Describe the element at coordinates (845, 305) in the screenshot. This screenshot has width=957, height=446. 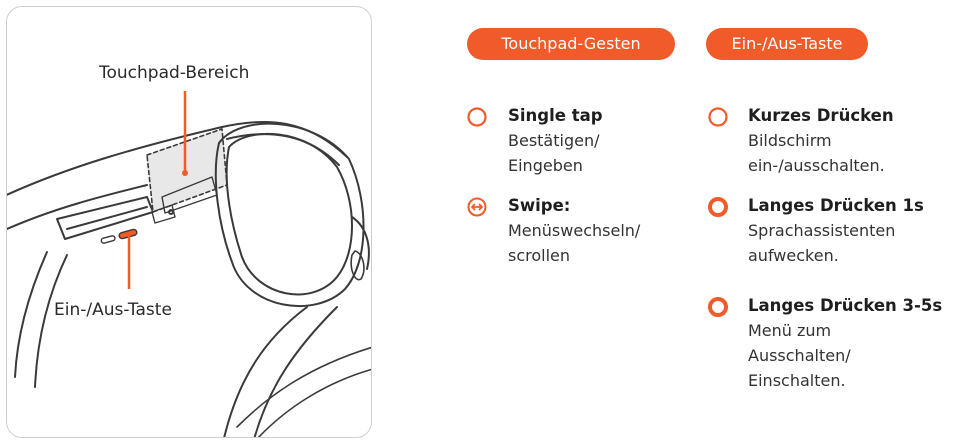
I see `button-action-title: Langes Drücken 3-5s` at that location.